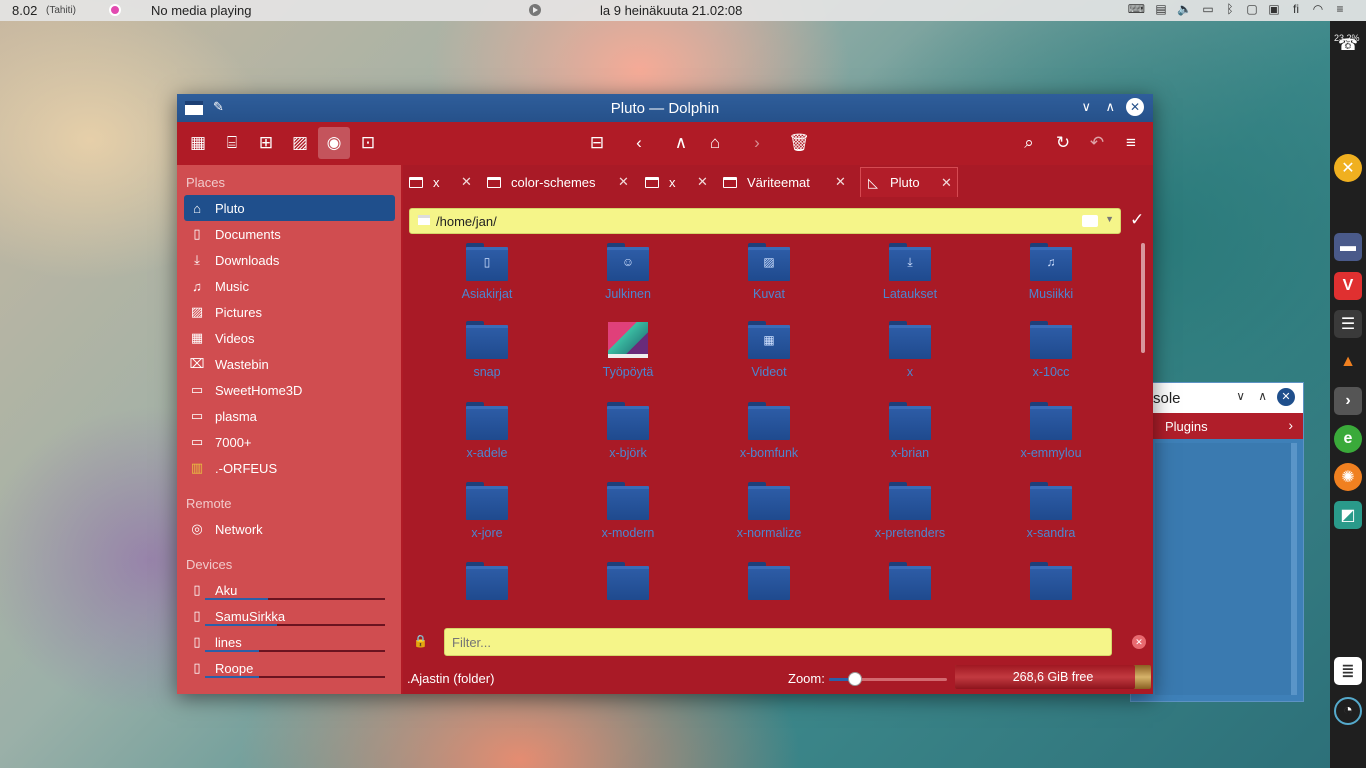 The image size is (1366, 768). What do you see at coordinates (201, 10) in the screenshot?
I see `media-status: No media playing` at bounding box center [201, 10].